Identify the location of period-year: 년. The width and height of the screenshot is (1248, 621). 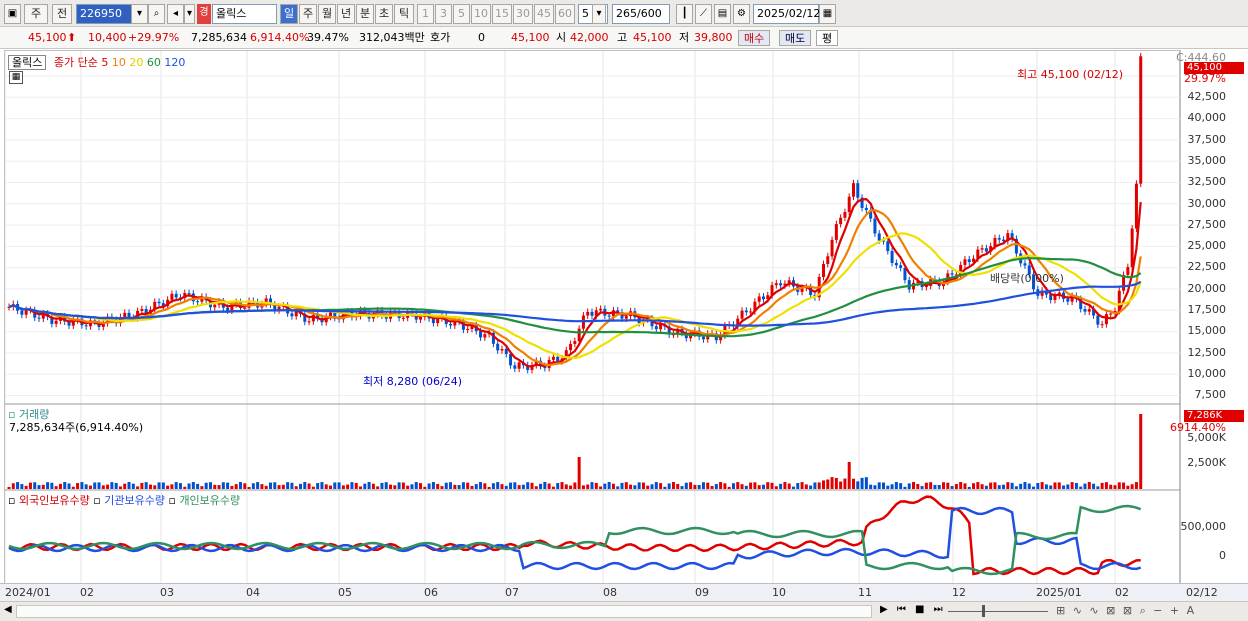
(346, 14).